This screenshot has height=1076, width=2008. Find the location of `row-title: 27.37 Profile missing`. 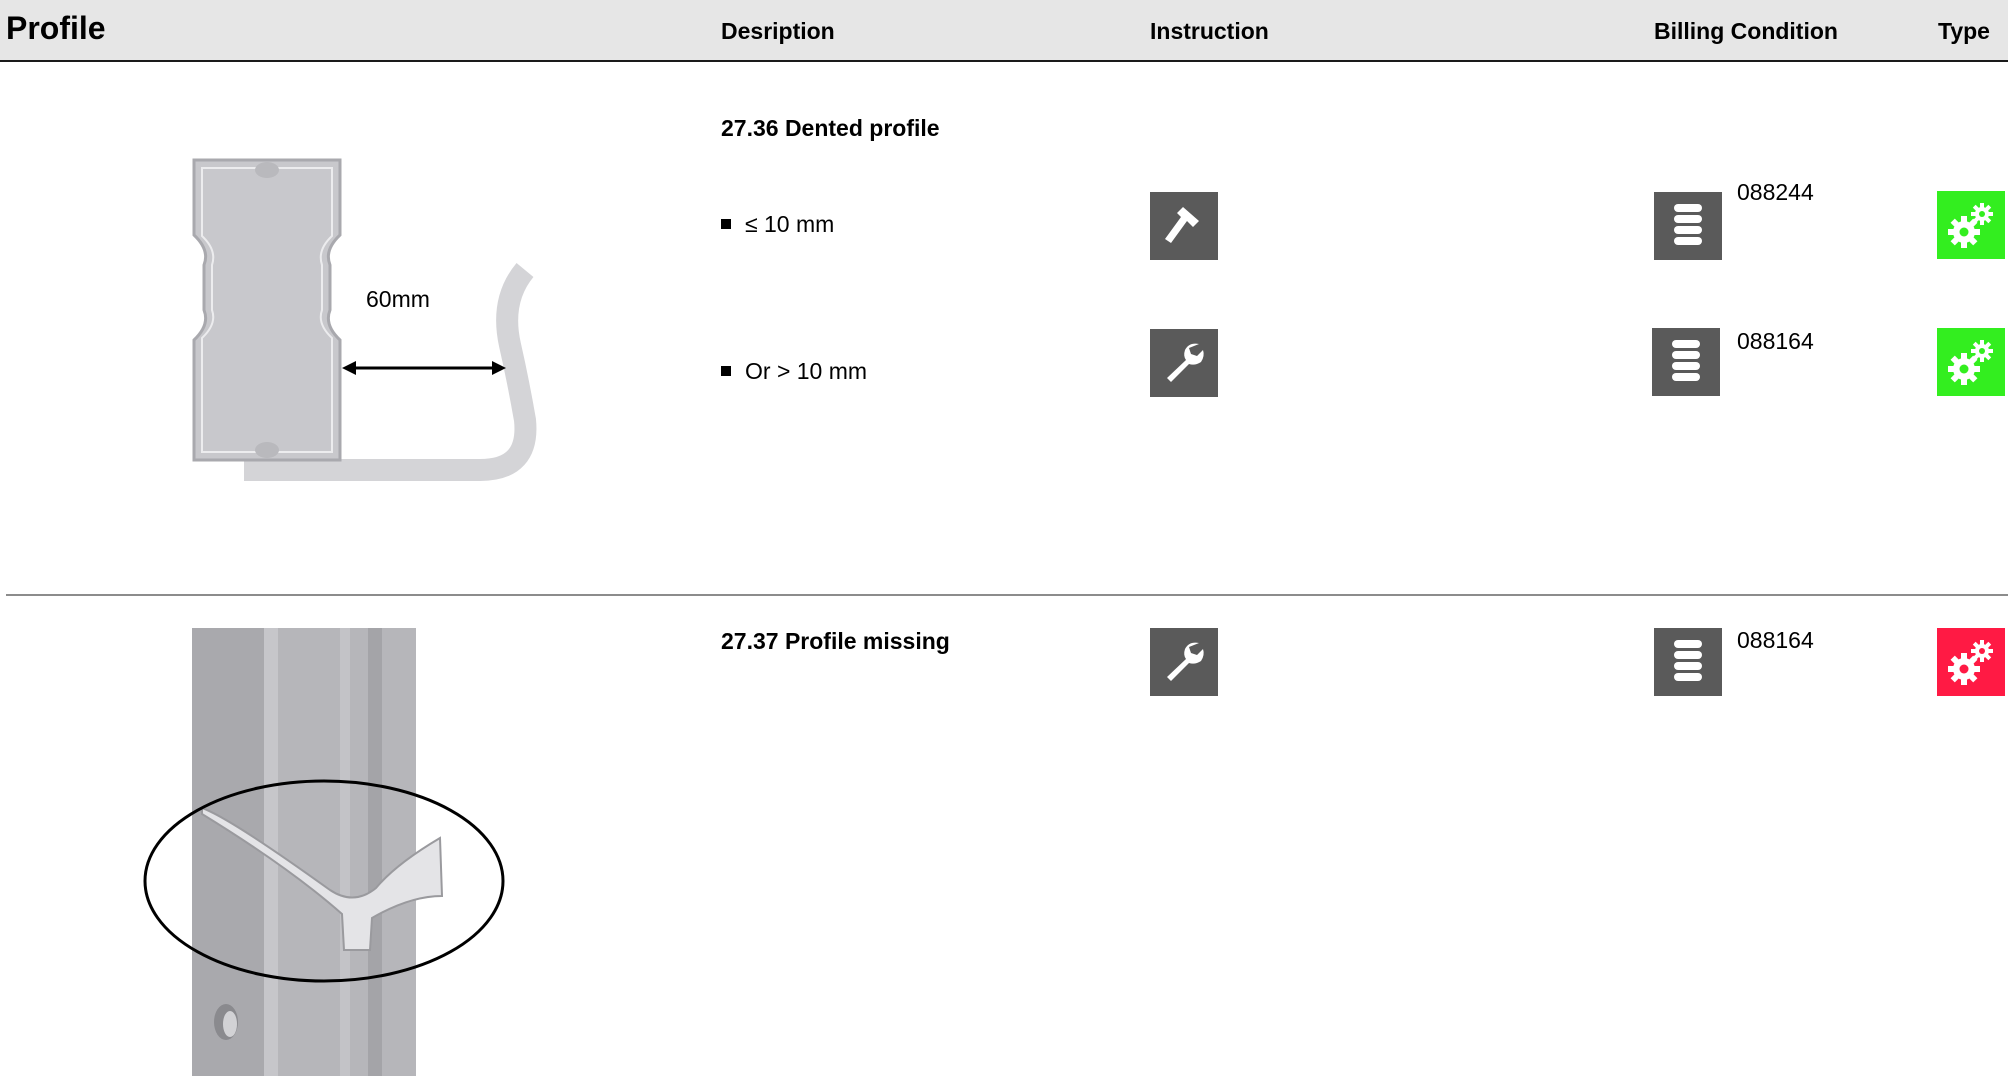

row-title: 27.37 Profile missing is located at coordinates (835, 641).